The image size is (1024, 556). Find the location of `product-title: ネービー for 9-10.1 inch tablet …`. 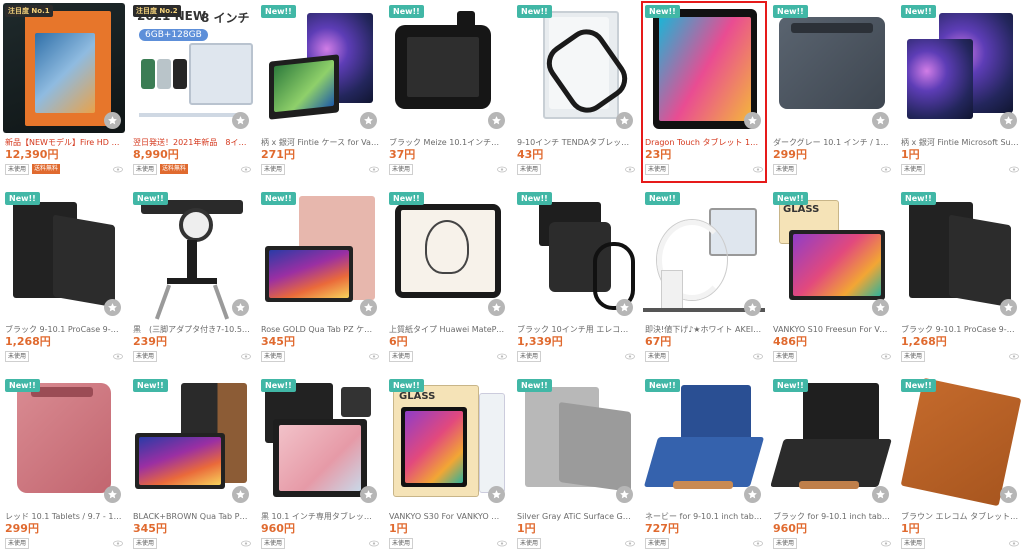

product-title: ネービー for 9-10.1 inch tablet … is located at coordinates (704, 516).